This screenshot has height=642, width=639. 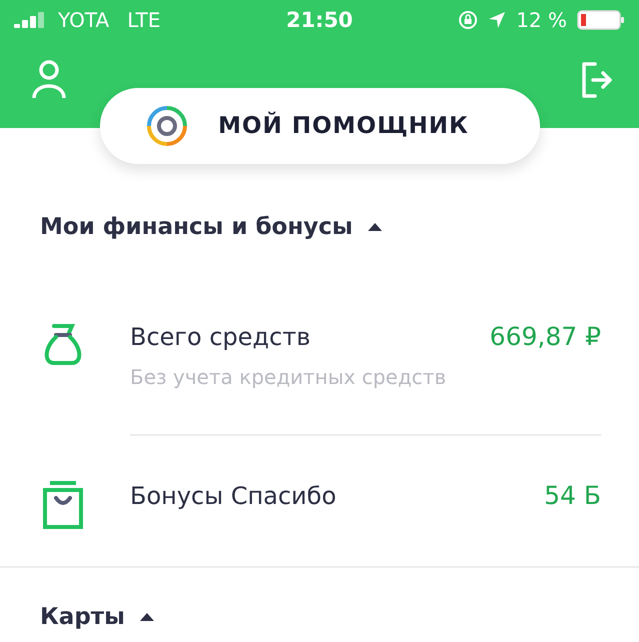 I want to click on assistant-ring-icon, so click(x=167, y=126).